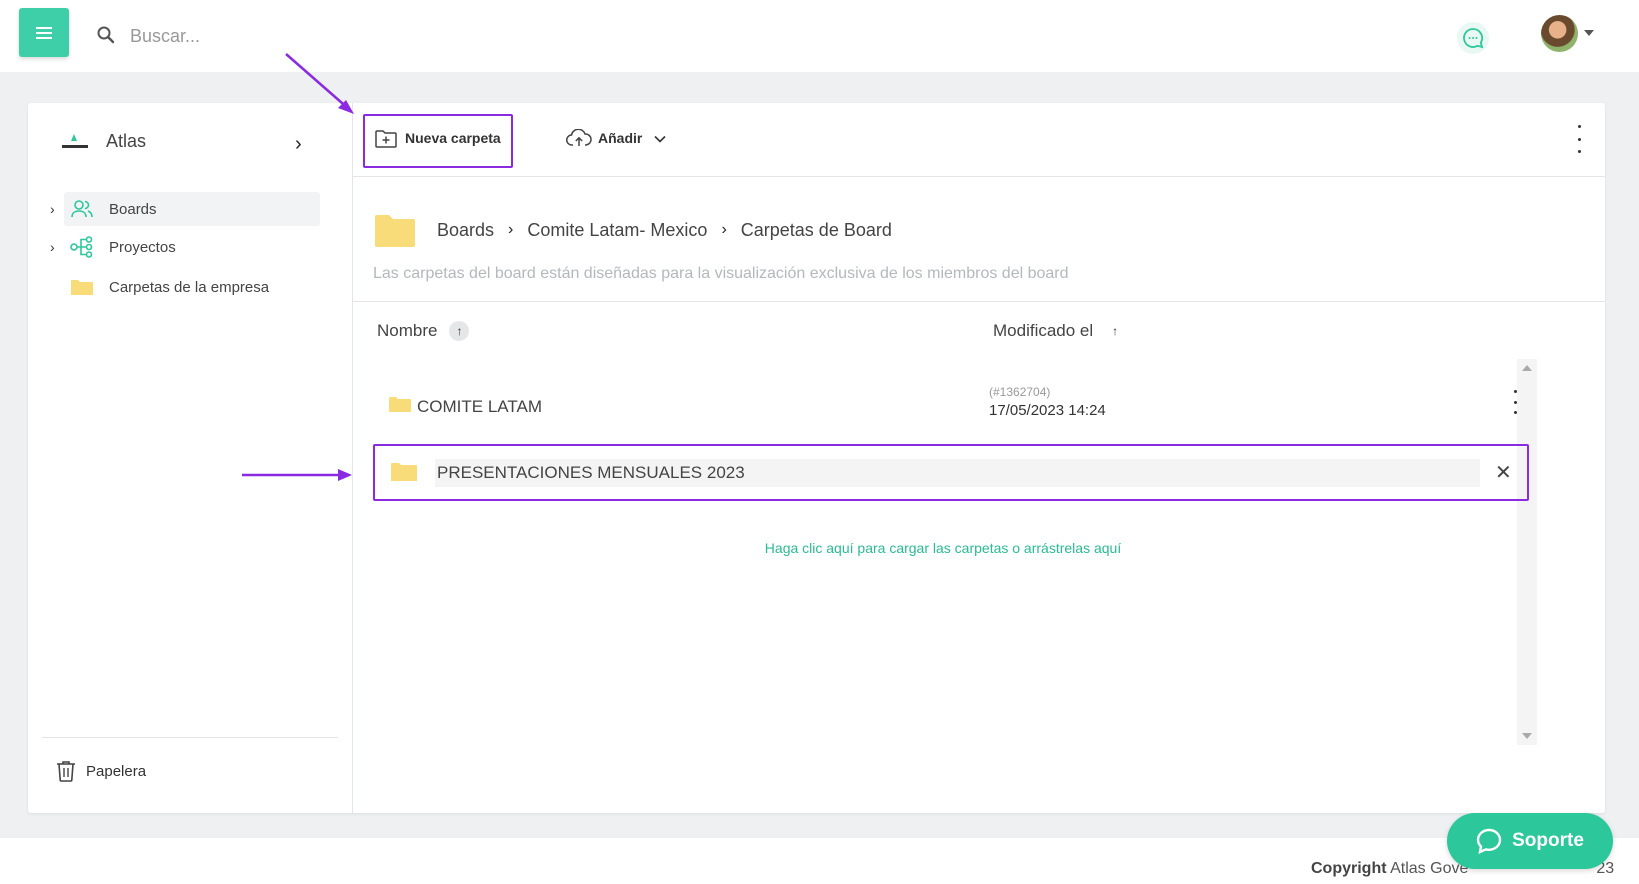 This screenshot has height=884, width=1639. I want to click on menu-button, so click(44, 32).